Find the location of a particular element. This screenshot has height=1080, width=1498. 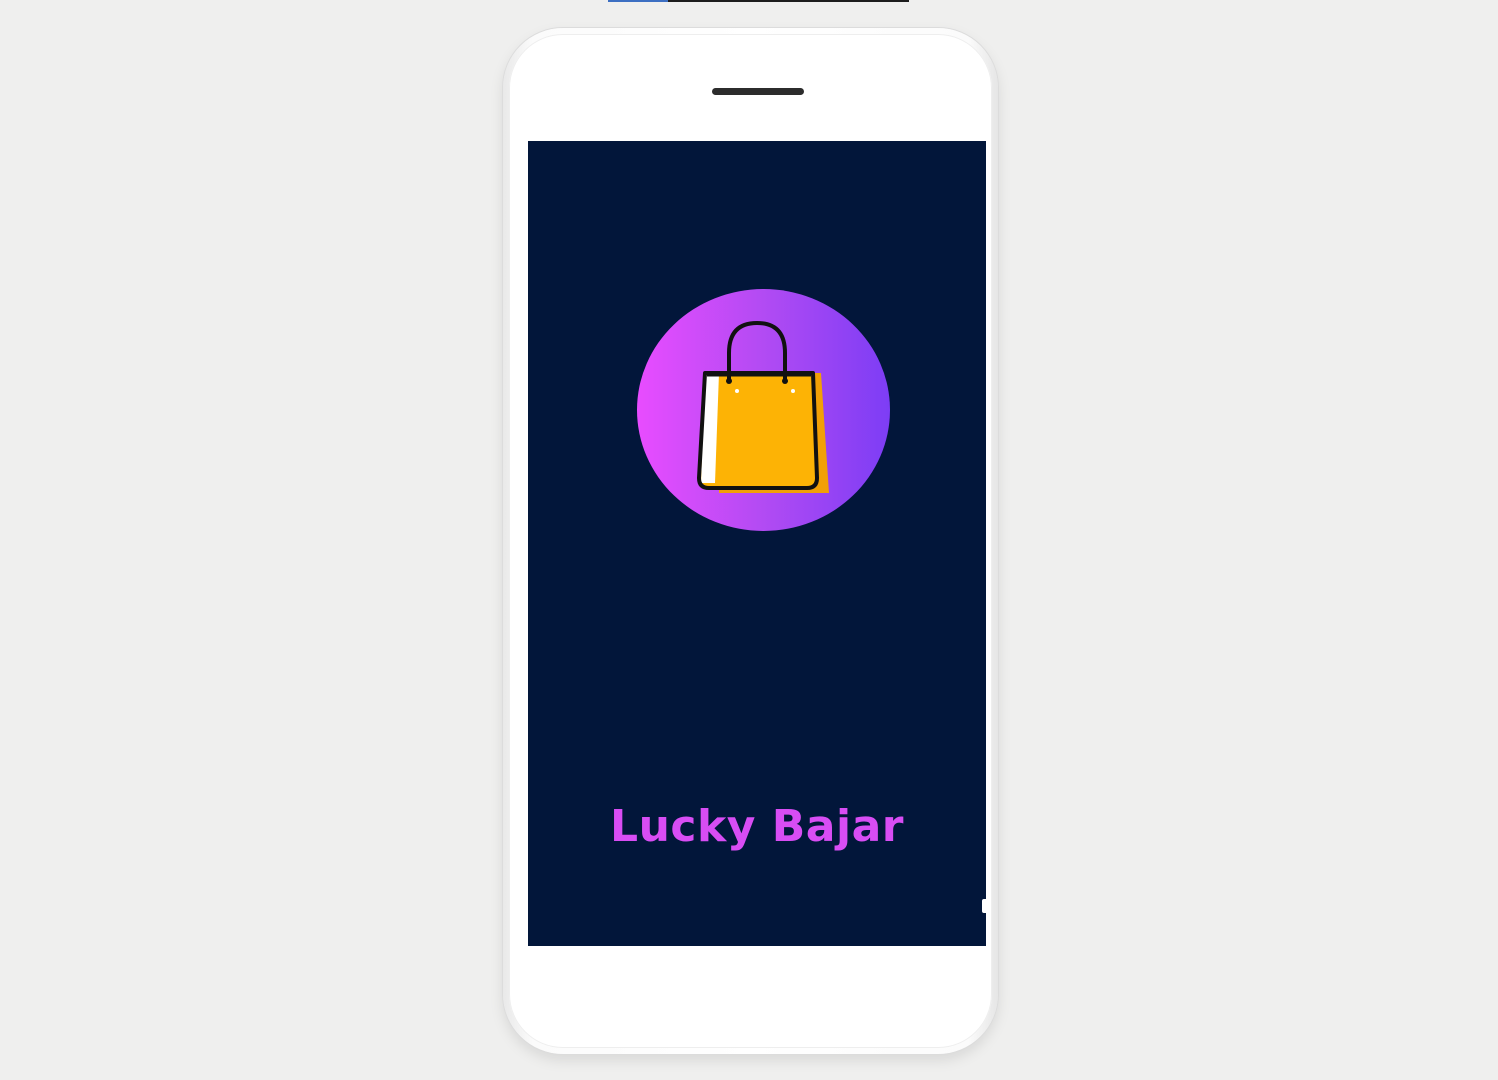

earpiece-speaker is located at coordinates (758, 91).